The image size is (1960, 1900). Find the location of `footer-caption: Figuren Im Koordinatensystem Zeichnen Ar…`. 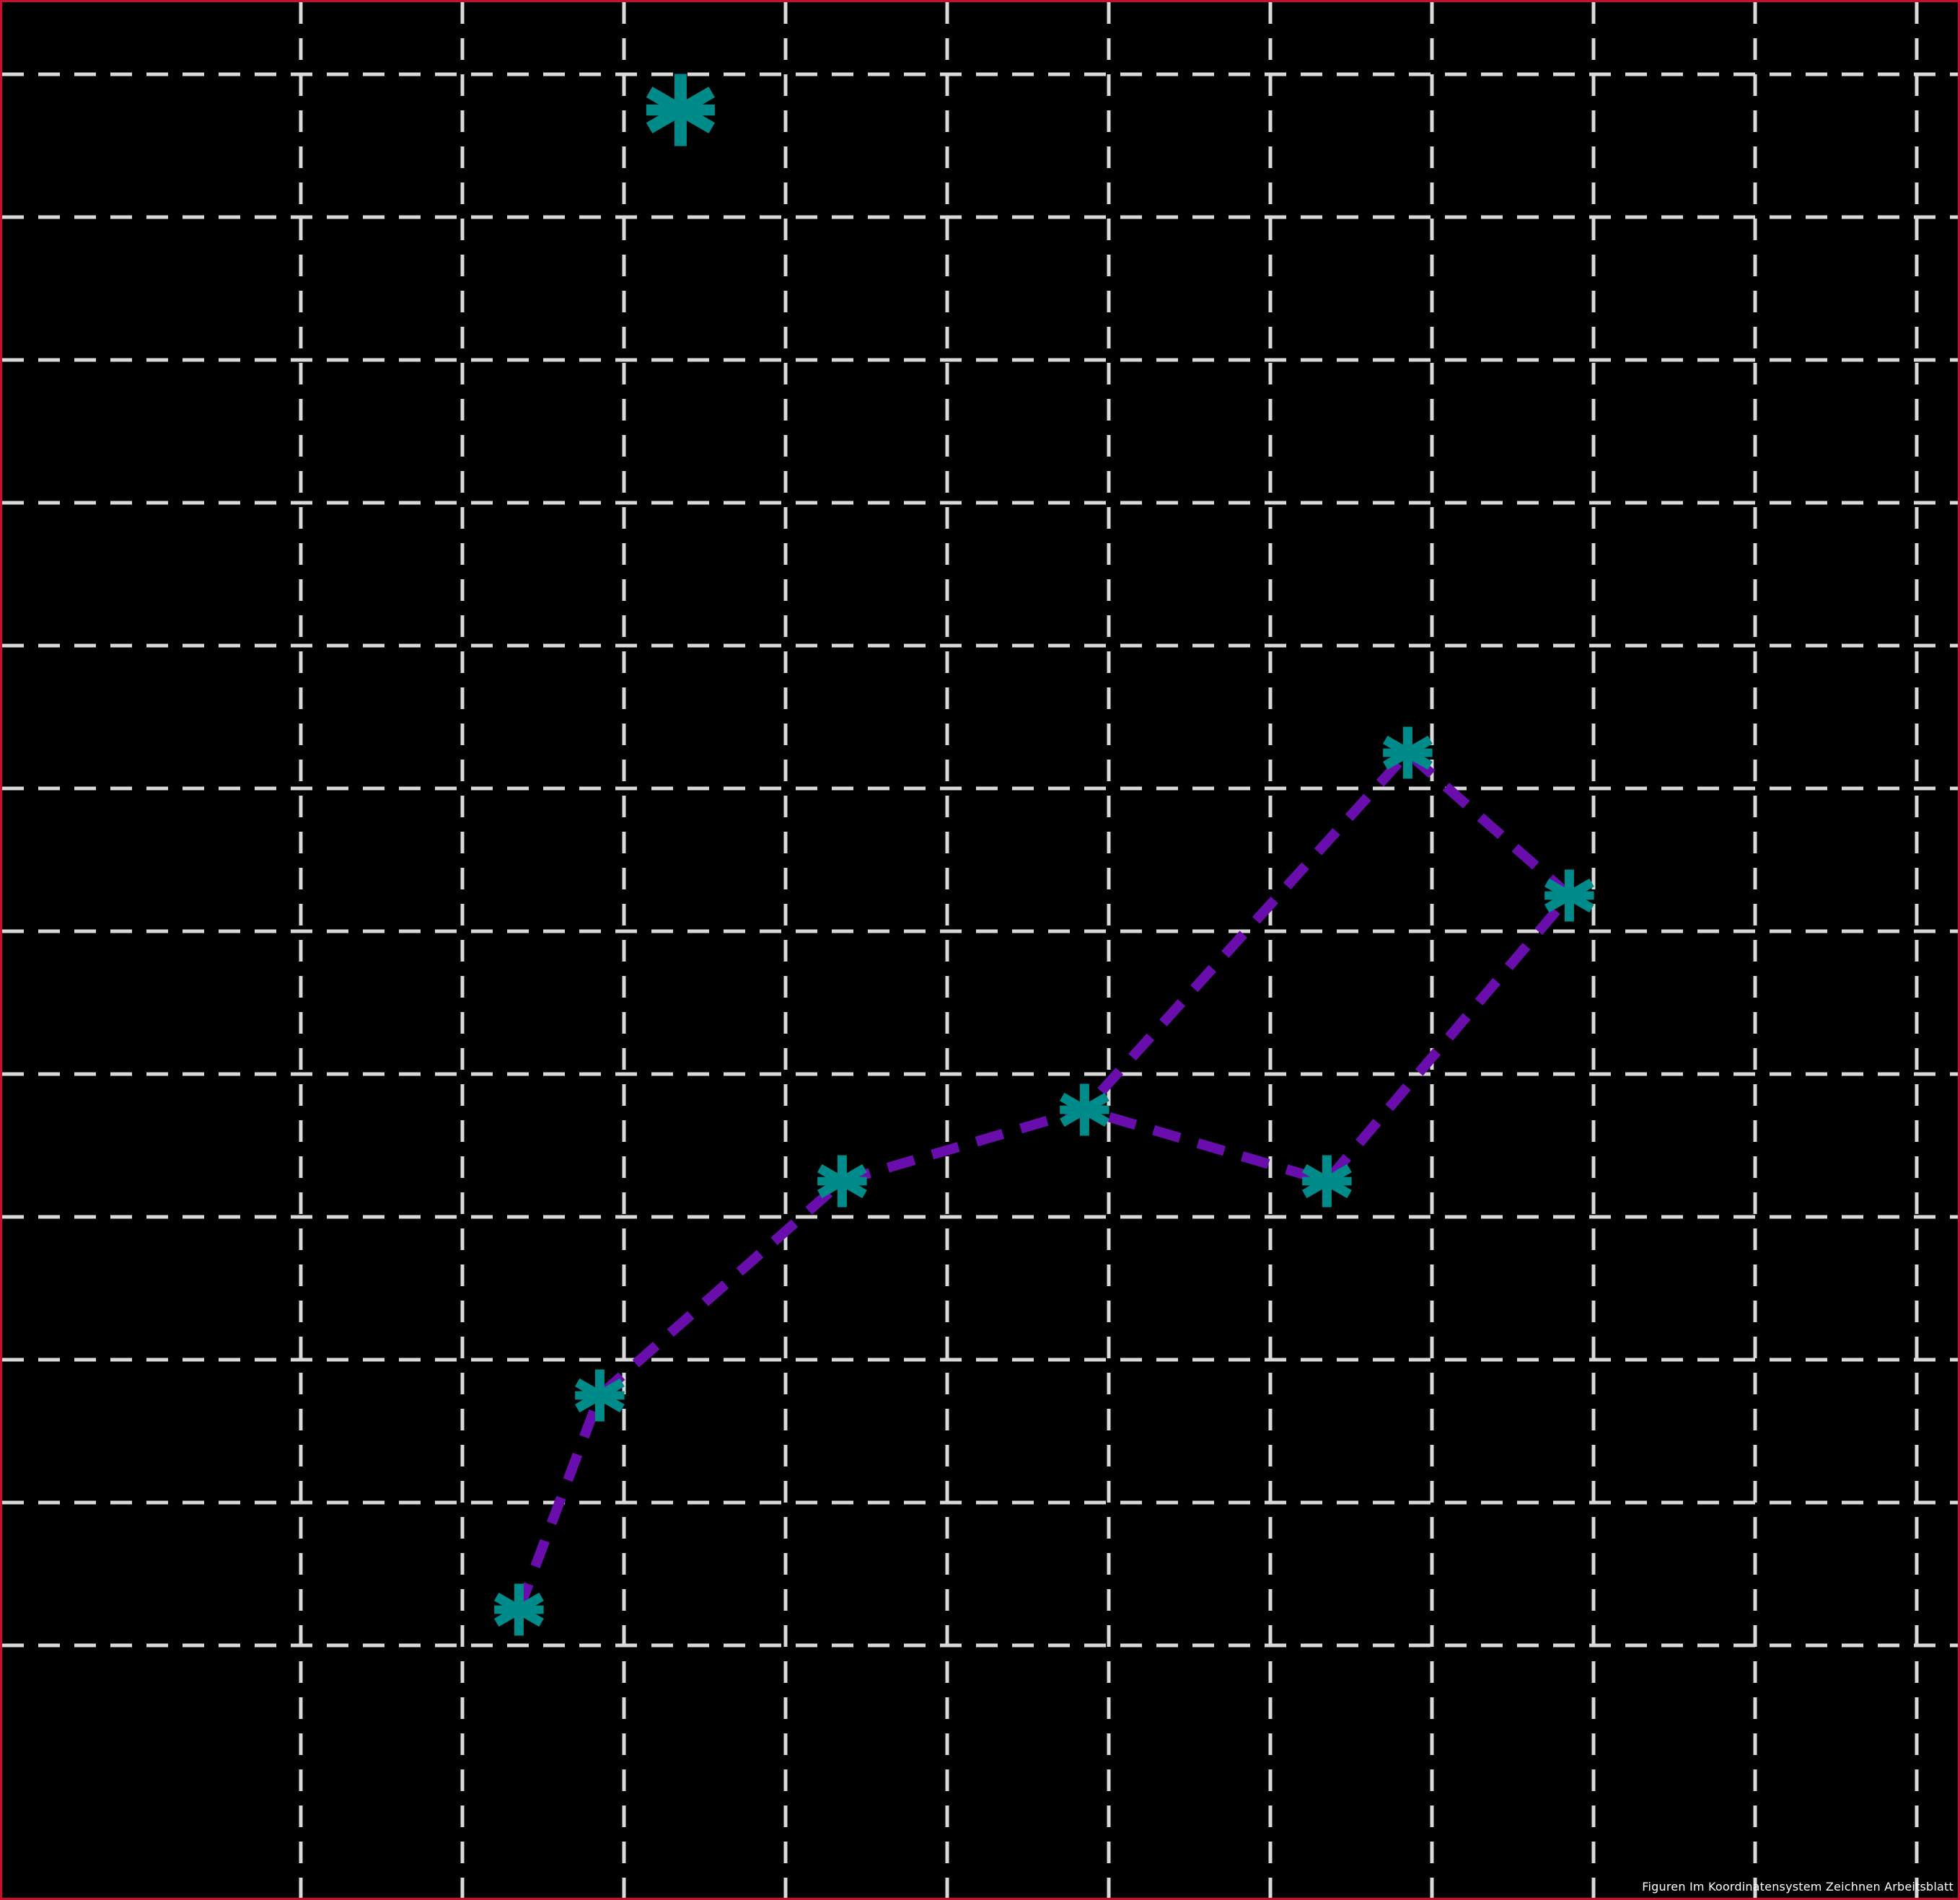

footer-caption: Figuren Im Koordinatensystem Zeichnen Ar… is located at coordinates (1798, 1887).